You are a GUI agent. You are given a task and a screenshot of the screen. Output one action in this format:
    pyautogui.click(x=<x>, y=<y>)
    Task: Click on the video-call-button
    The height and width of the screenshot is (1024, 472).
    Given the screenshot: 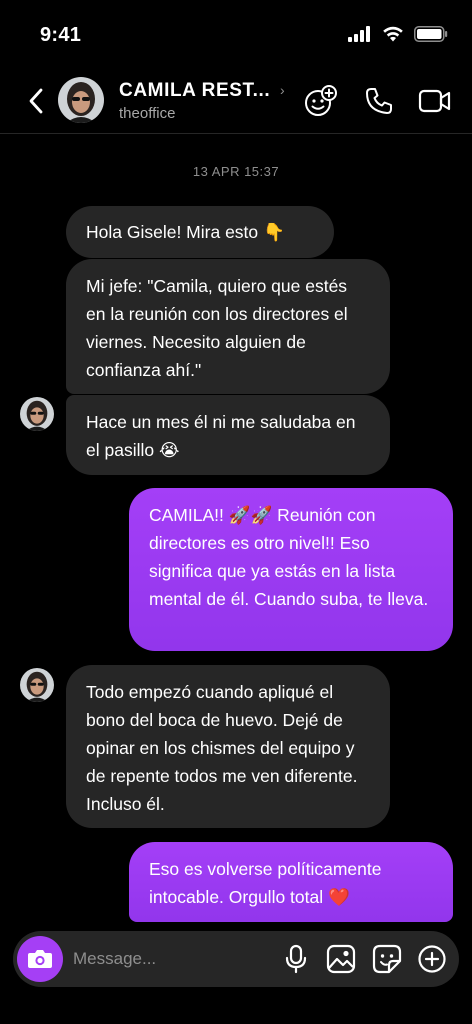 What is the action you would take?
    pyautogui.click(x=435, y=101)
    